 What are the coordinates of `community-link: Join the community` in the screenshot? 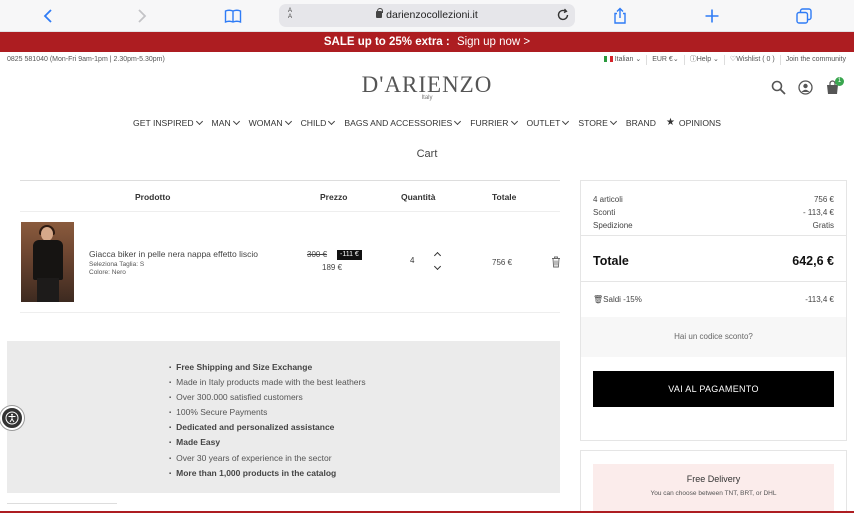 It's located at (816, 60).